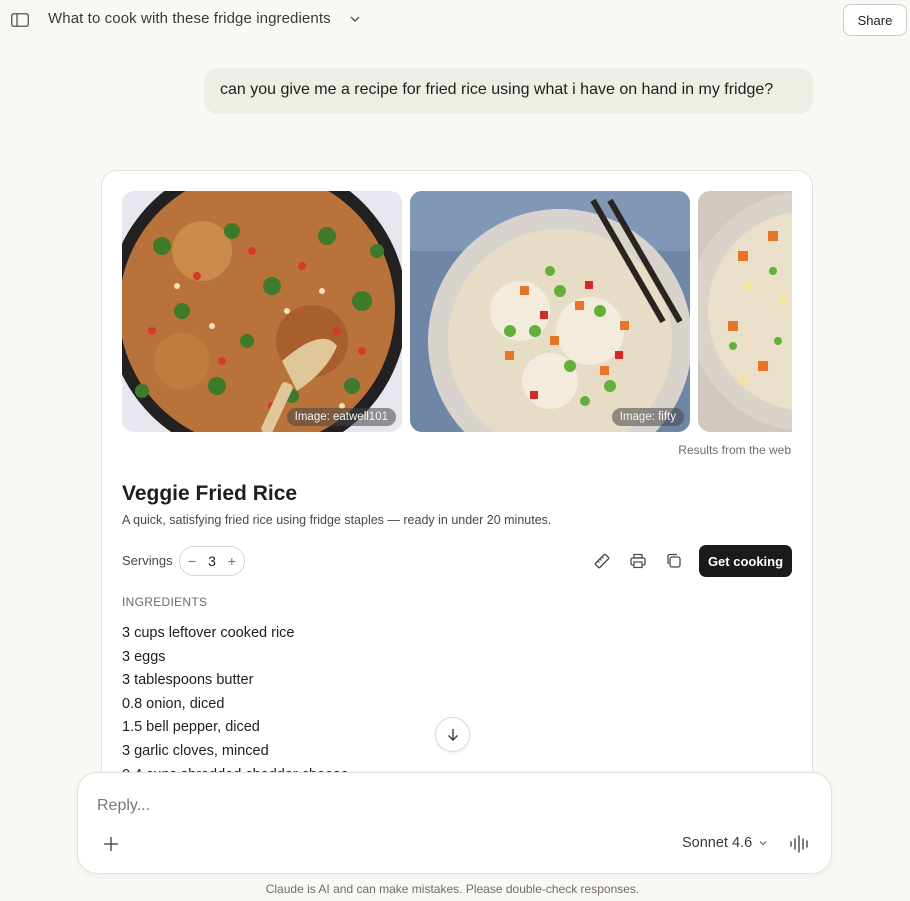 This screenshot has height=901, width=910. What do you see at coordinates (341, 417) in the screenshot?
I see `image-caption: Image: eatwell101` at bounding box center [341, 417].